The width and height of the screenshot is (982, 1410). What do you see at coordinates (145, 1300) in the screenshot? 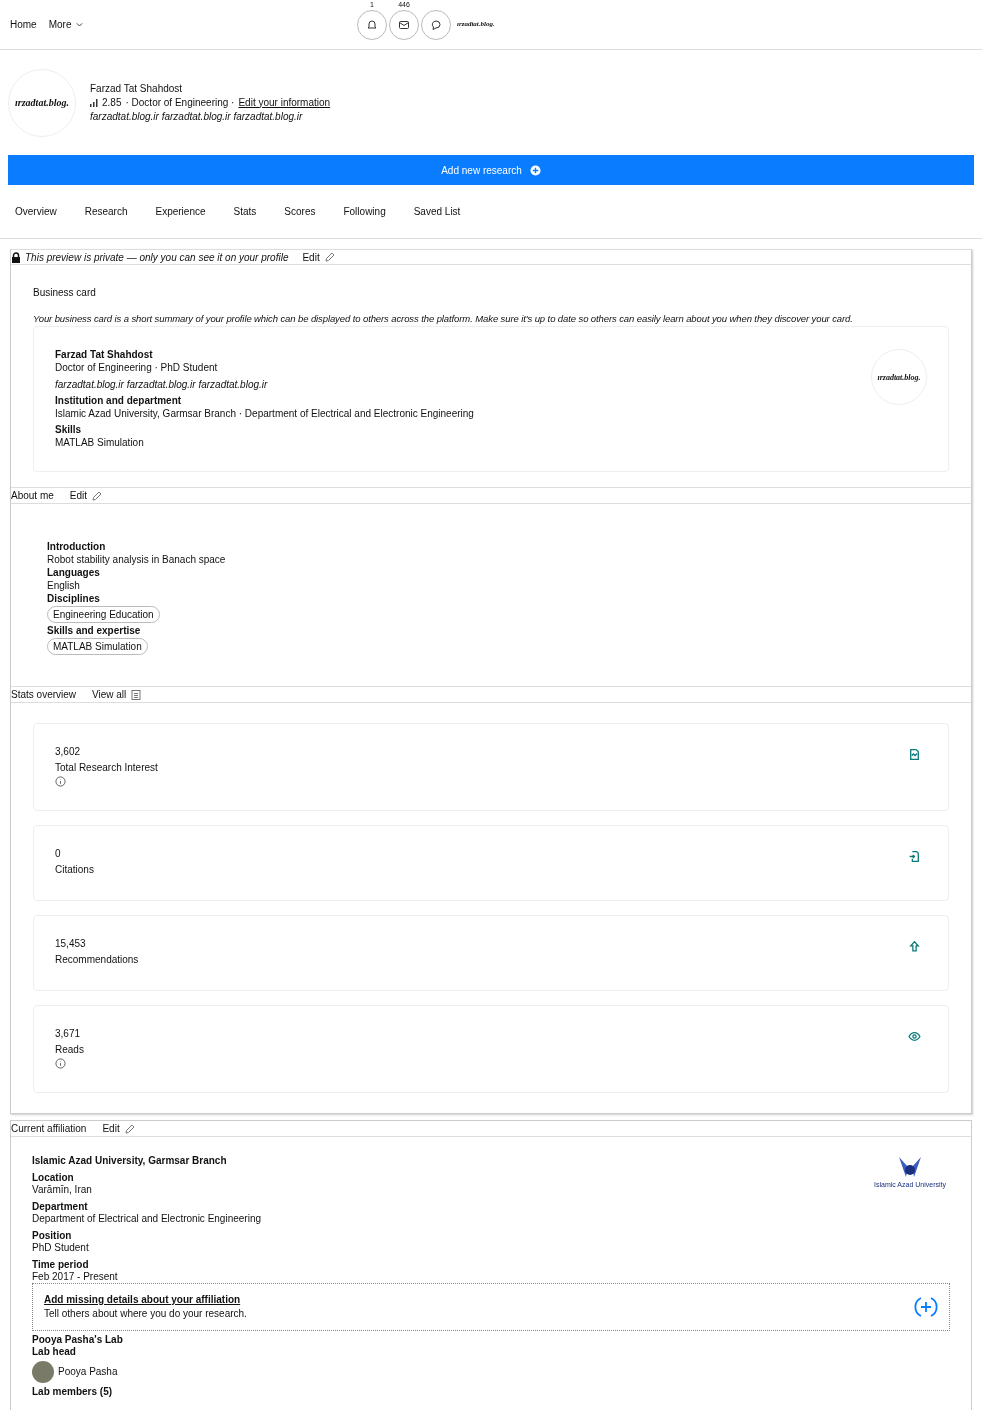
I see `add-details-link: Add missing details about your affiliation` at bounding box center [145, 1300].